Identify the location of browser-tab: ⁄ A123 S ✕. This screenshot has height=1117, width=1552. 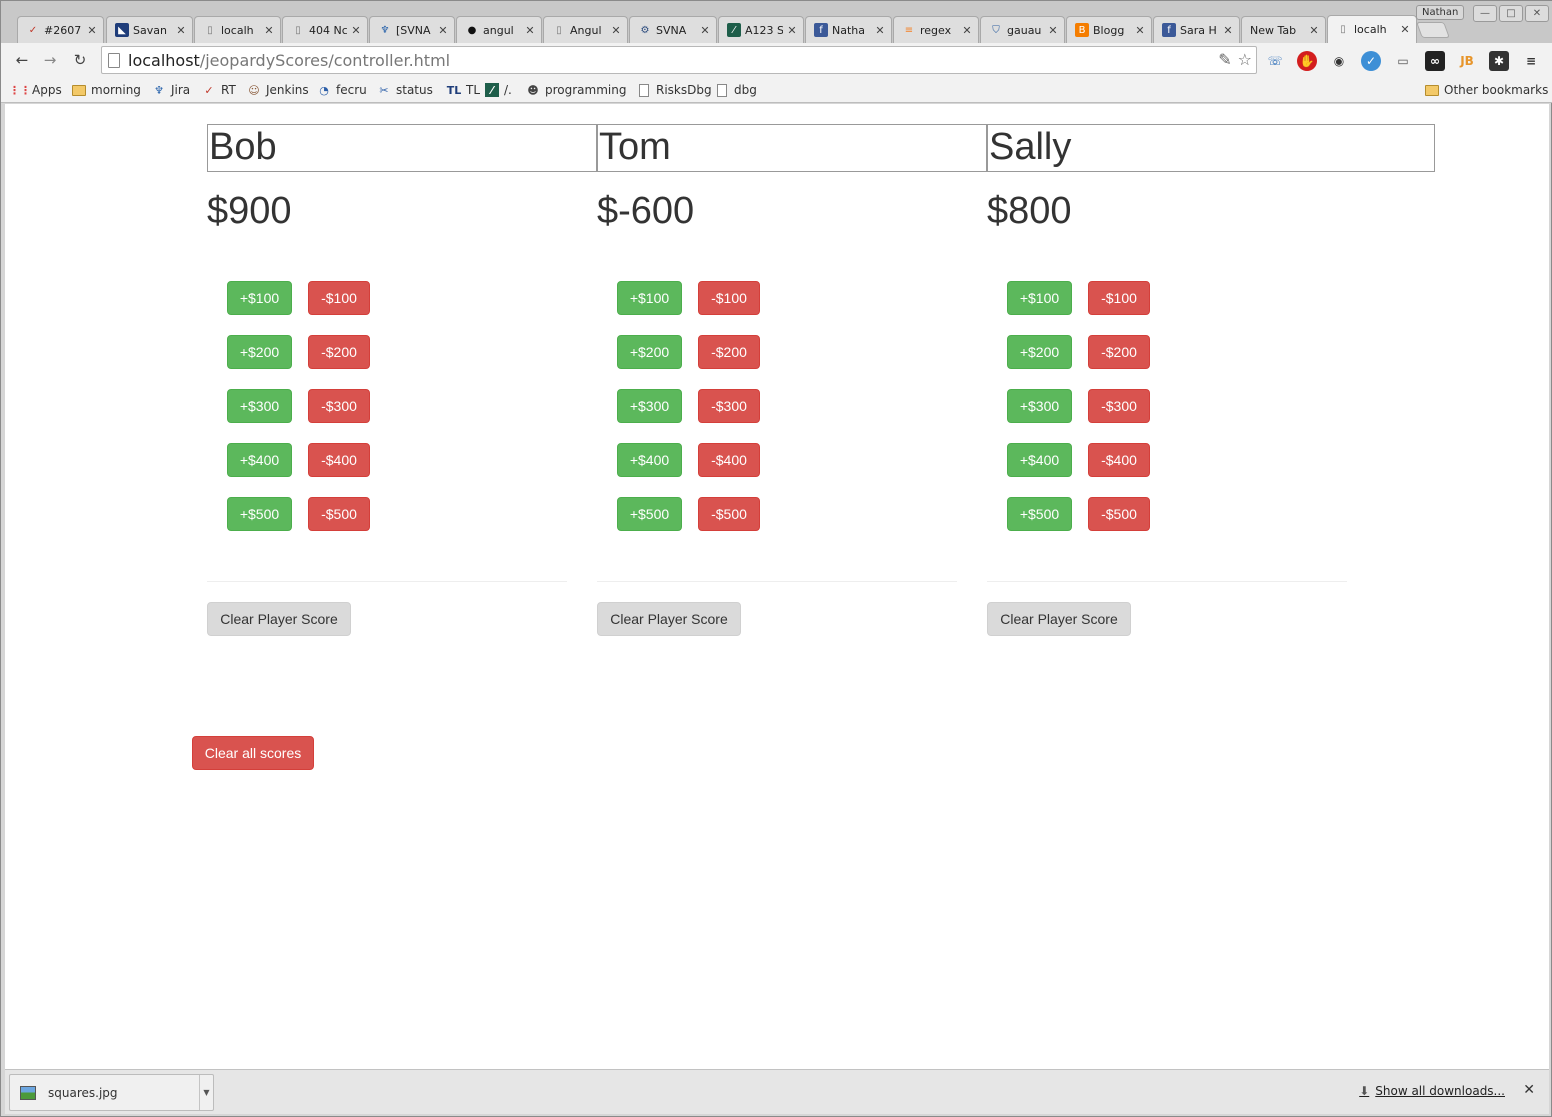
(761, 29).